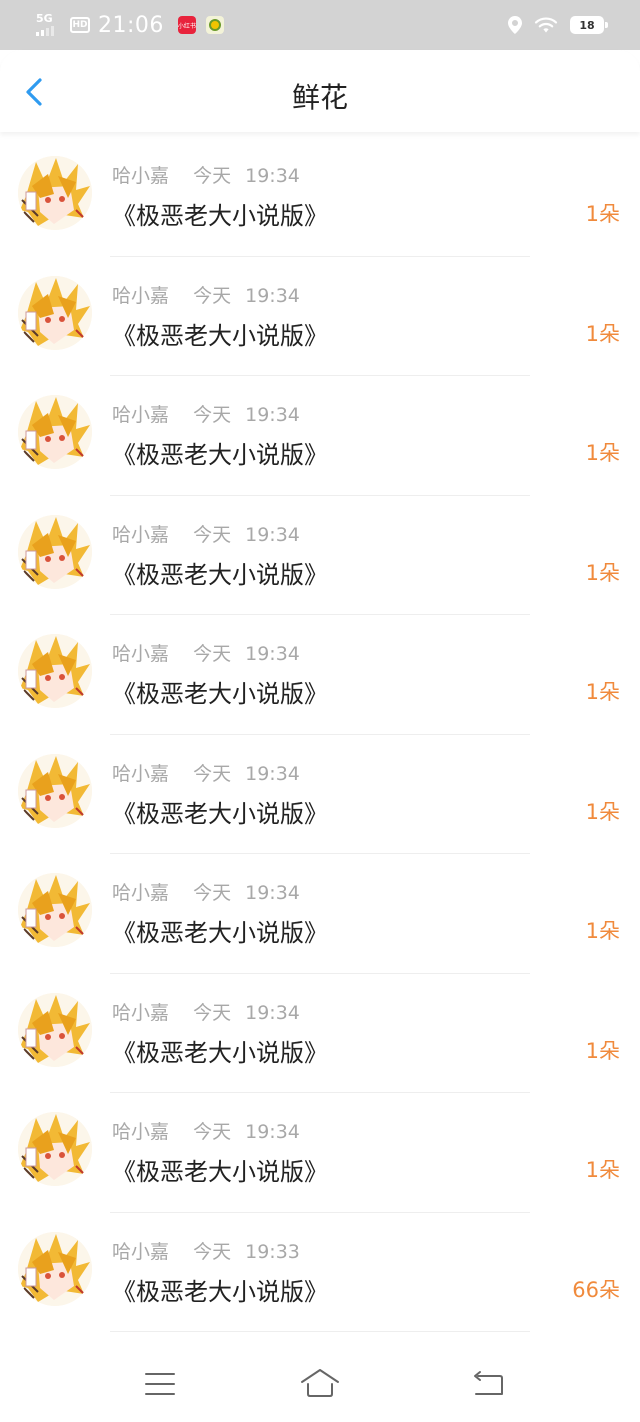  I want to click on header: 鲜花, so click(320, 91).